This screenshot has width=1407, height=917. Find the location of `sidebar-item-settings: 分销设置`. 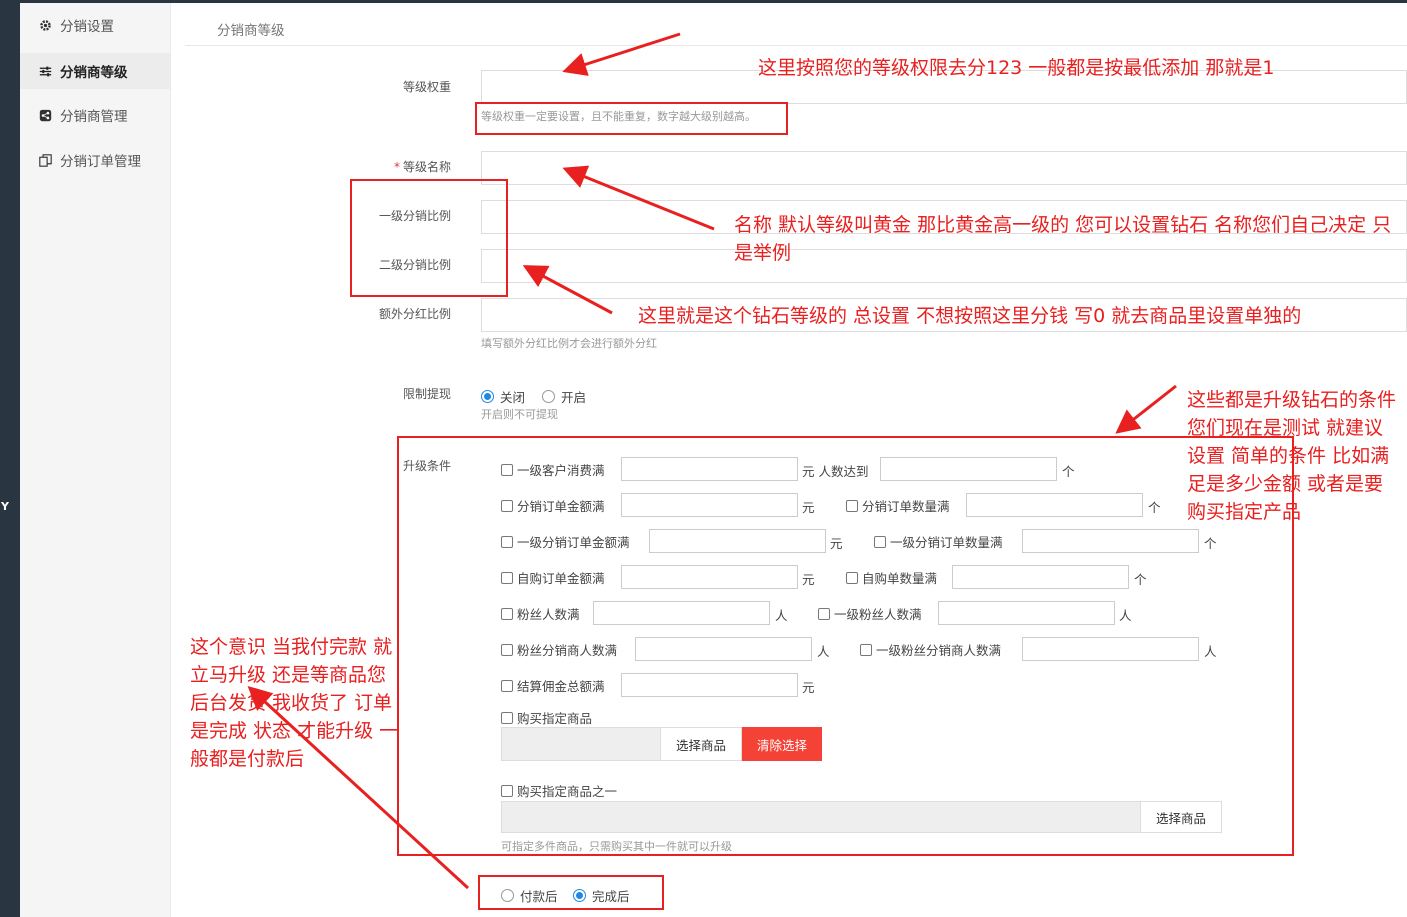

sidebar-item-settings: 分销设置 is located at coordinates (95, 25).